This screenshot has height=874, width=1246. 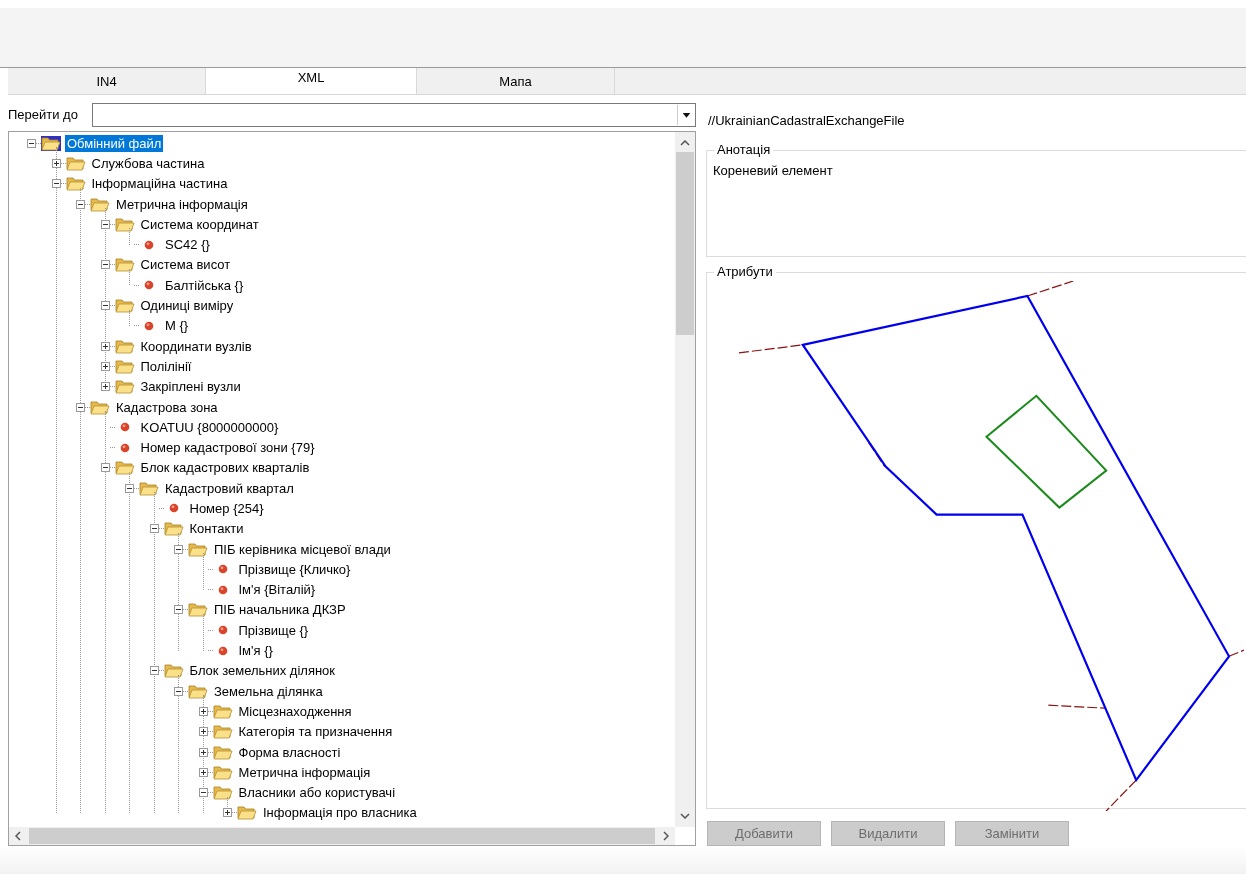 I want to click on tree-item: Ім'я {}, so click(x=255, y=651).